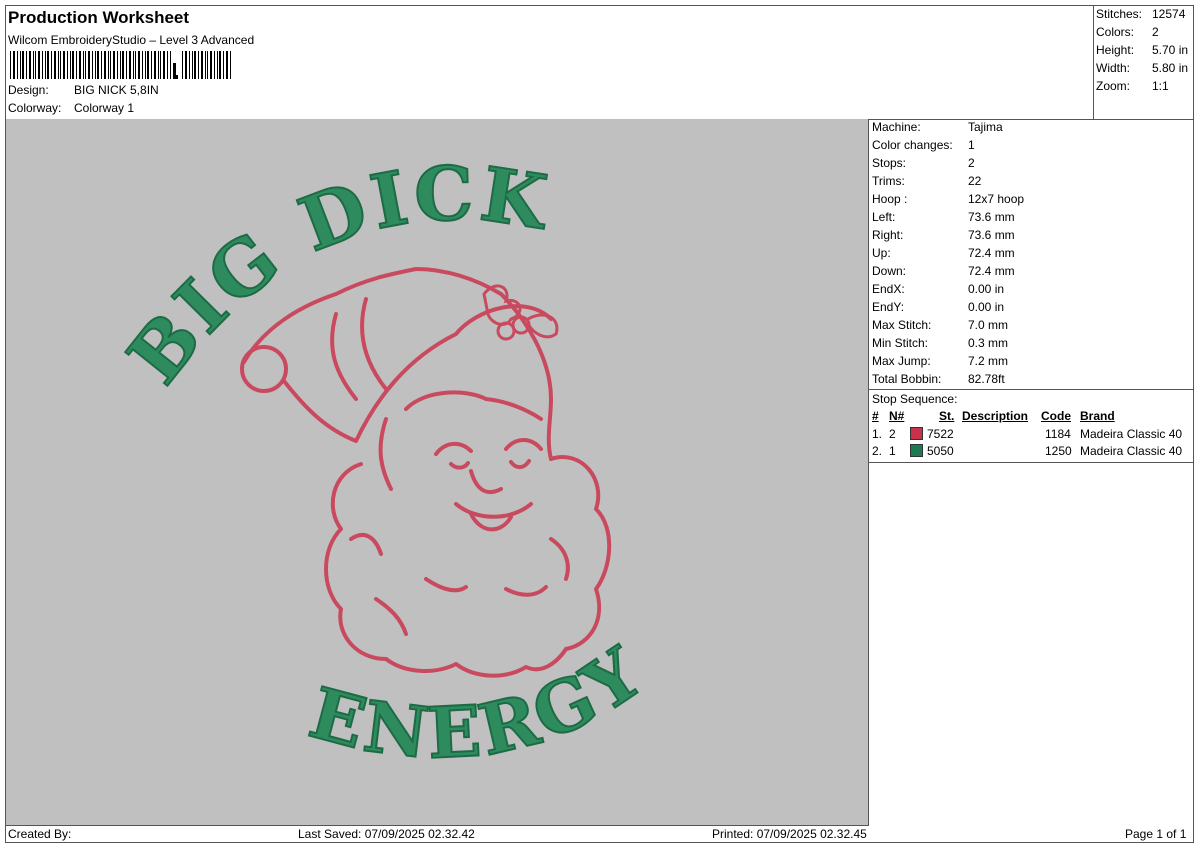  What do you see at coordinates (1156, 834) in the screenshot?
I see `page-number: Page 1 of 1` at bounding box center [1156, 834].